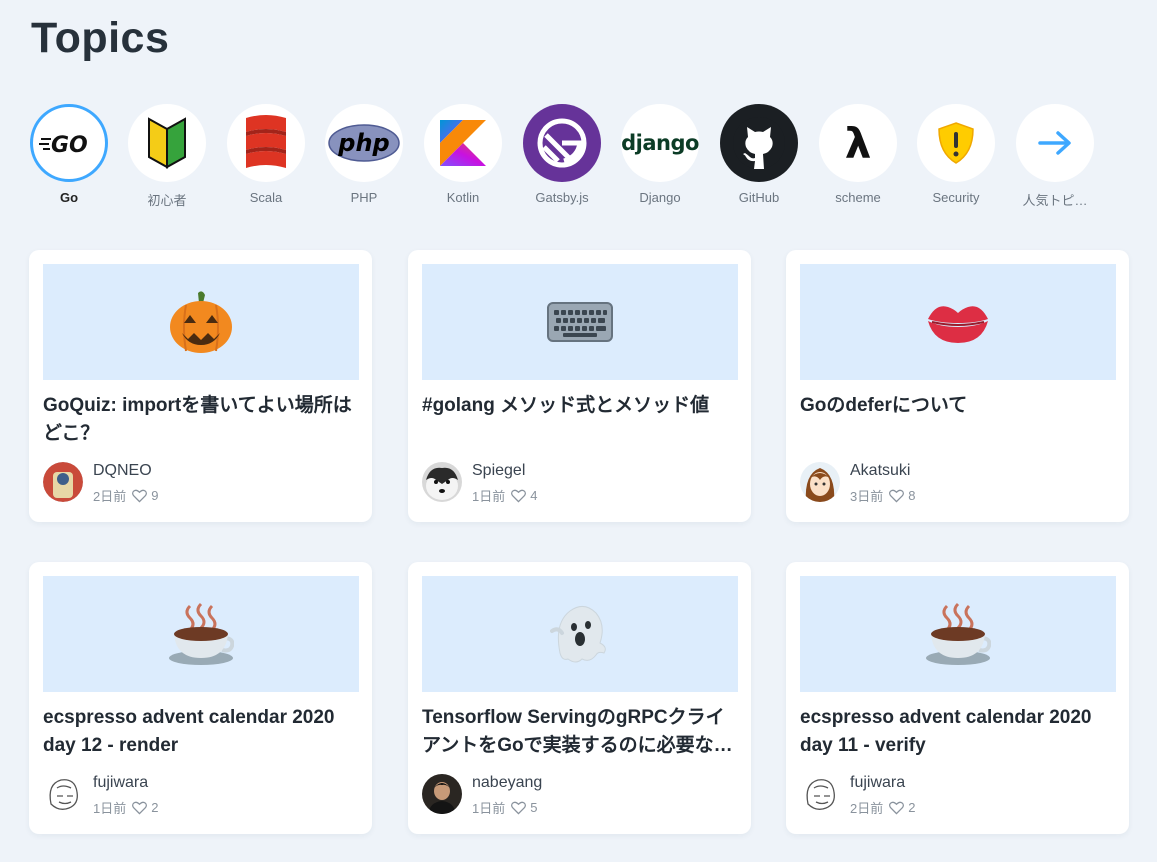  I want to click on likes: 8, so click(902, 495).